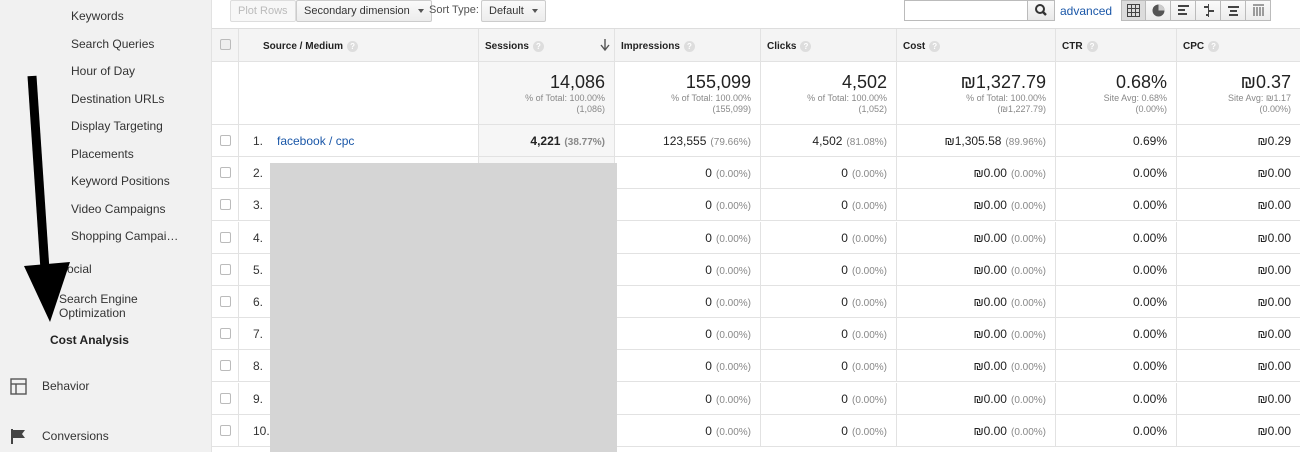  Describe the element at coordinates (1258, 10) in the screenshot. I see `view-pivot-button` at that location.